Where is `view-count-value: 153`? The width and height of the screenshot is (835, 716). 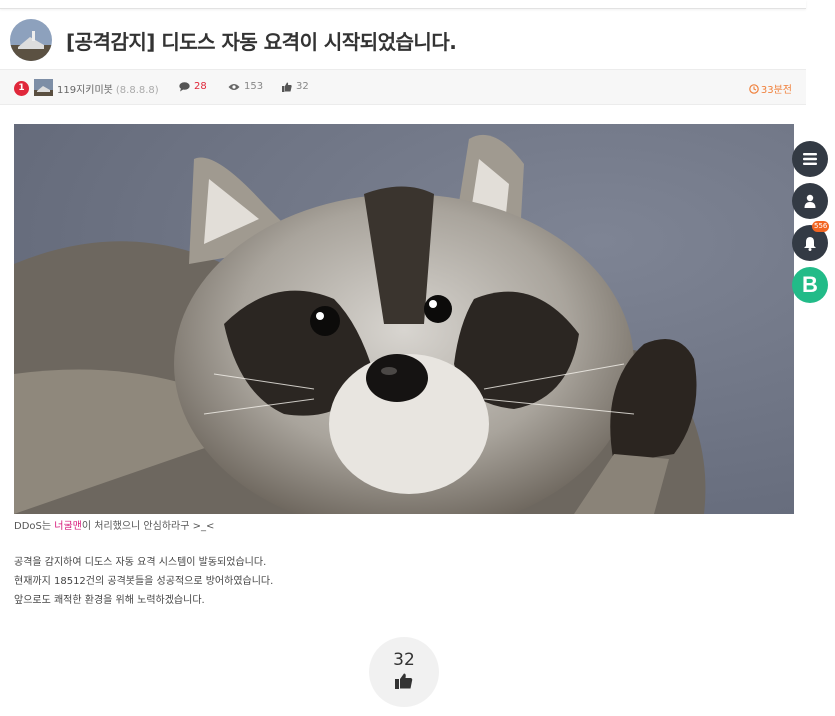
view-count-value: 153 is located at coordinates (254, 86).